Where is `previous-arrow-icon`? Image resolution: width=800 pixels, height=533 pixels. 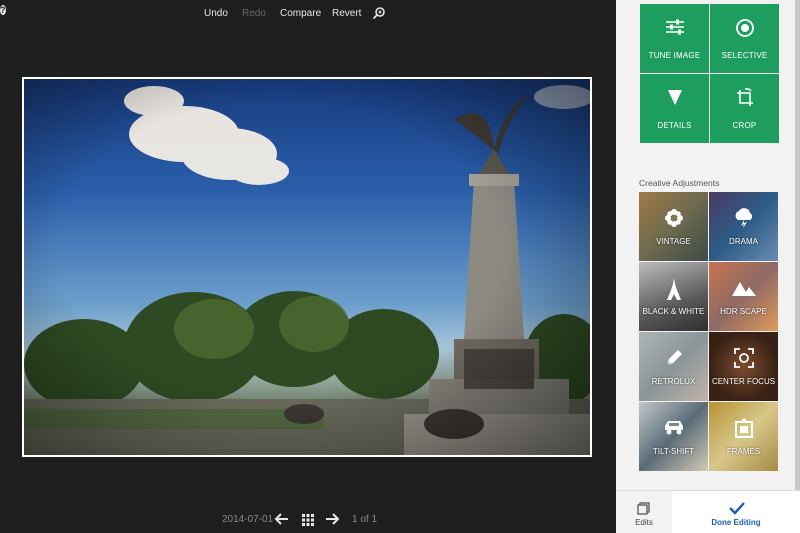
previous-arrow-icon is located at coordinates (282, 519).